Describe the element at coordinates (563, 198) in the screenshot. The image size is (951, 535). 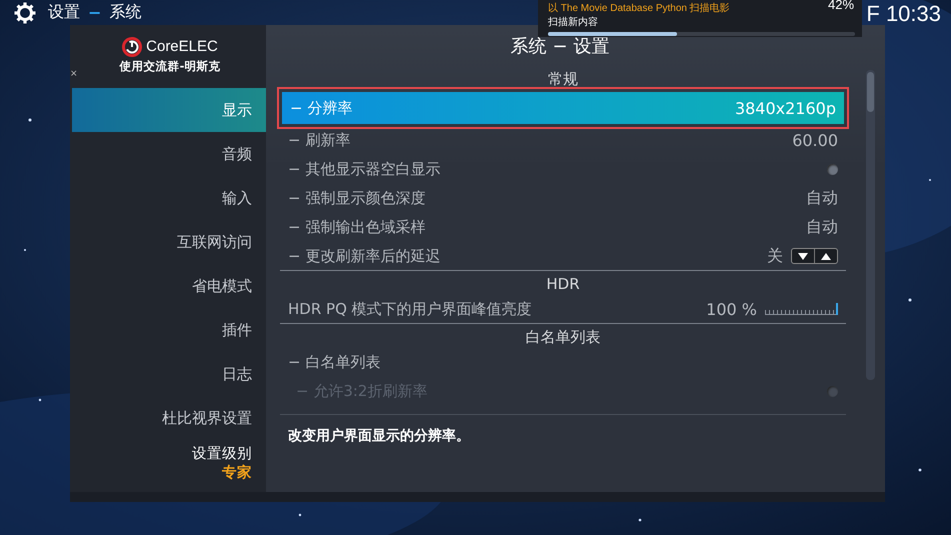
I see `setting-row: − 强制显示颜色深度 自动` at that location.